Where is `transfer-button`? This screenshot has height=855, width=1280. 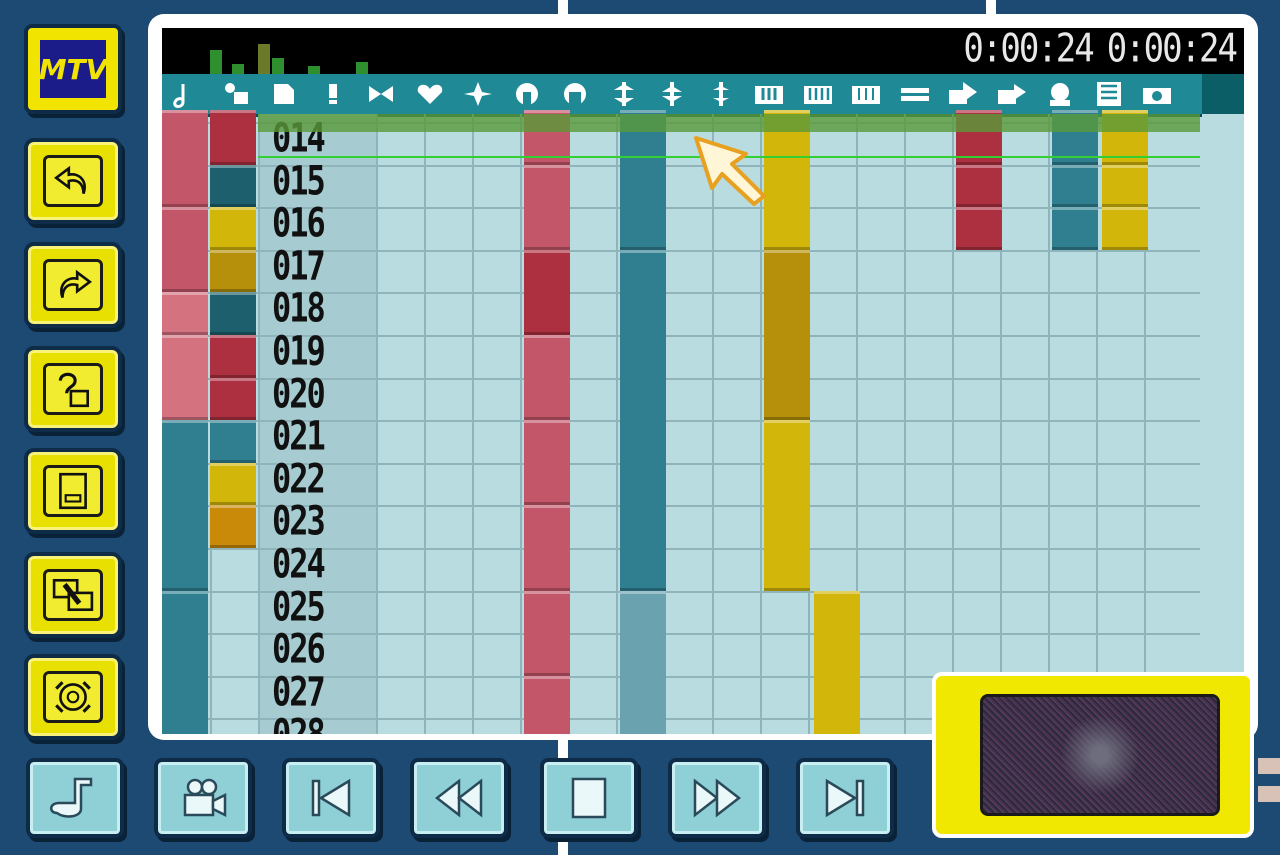
transfer-button is located at coordinates (73, 595).